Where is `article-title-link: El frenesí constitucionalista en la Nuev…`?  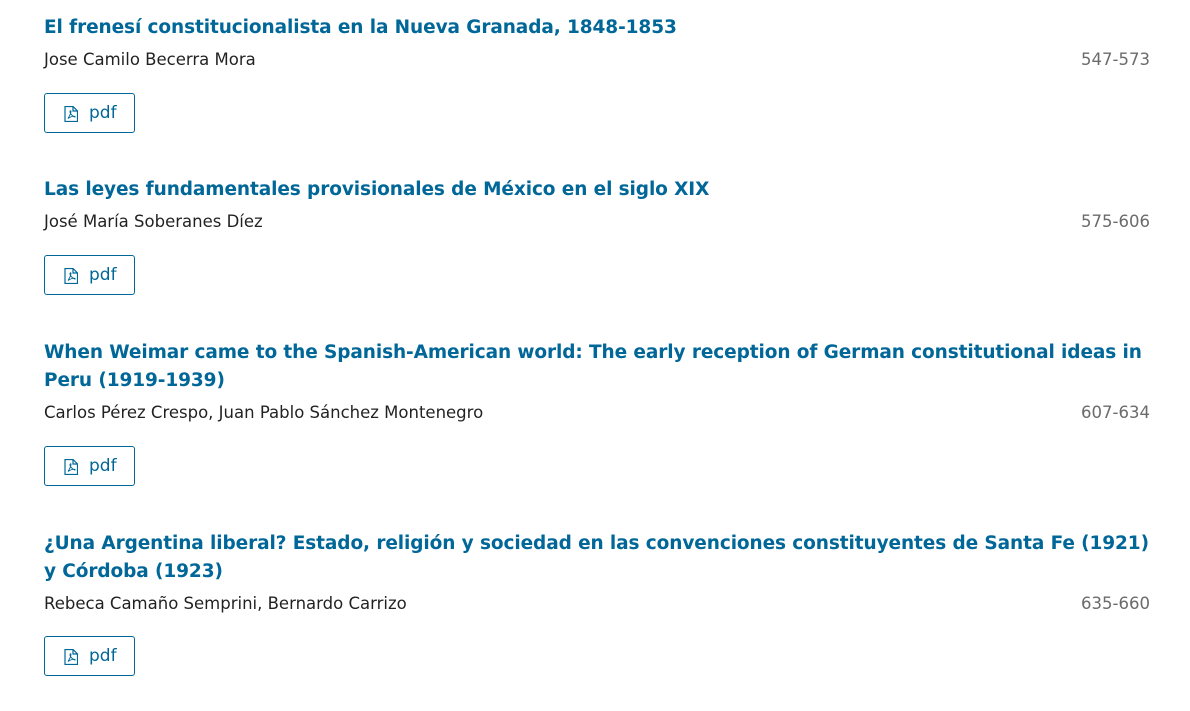 article-title-link: El frenesí constitucionalista en la Nuev… is located at coordinates (597, 28).